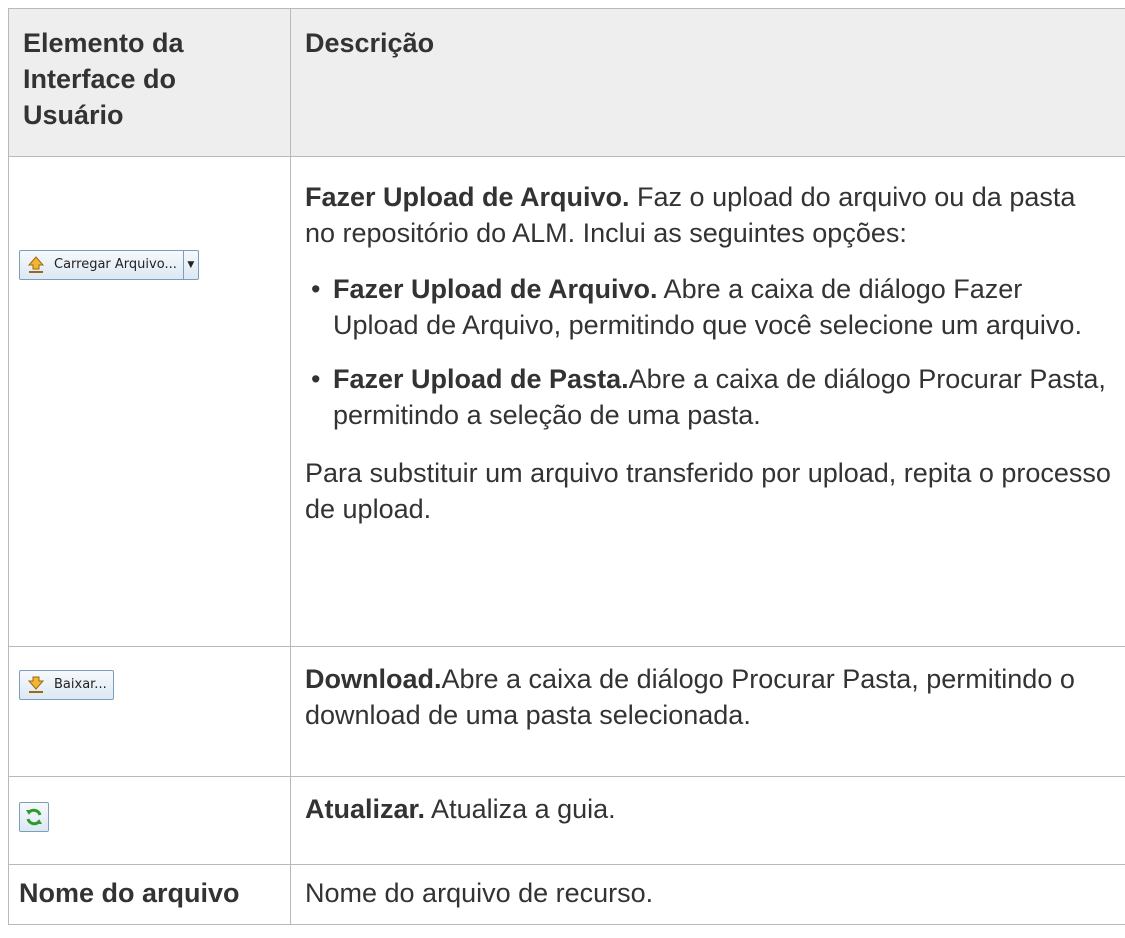 The image size is (1125, 938). I want to click on description-cell: Atualizar. Atualiza a guia., so click(707, 820).